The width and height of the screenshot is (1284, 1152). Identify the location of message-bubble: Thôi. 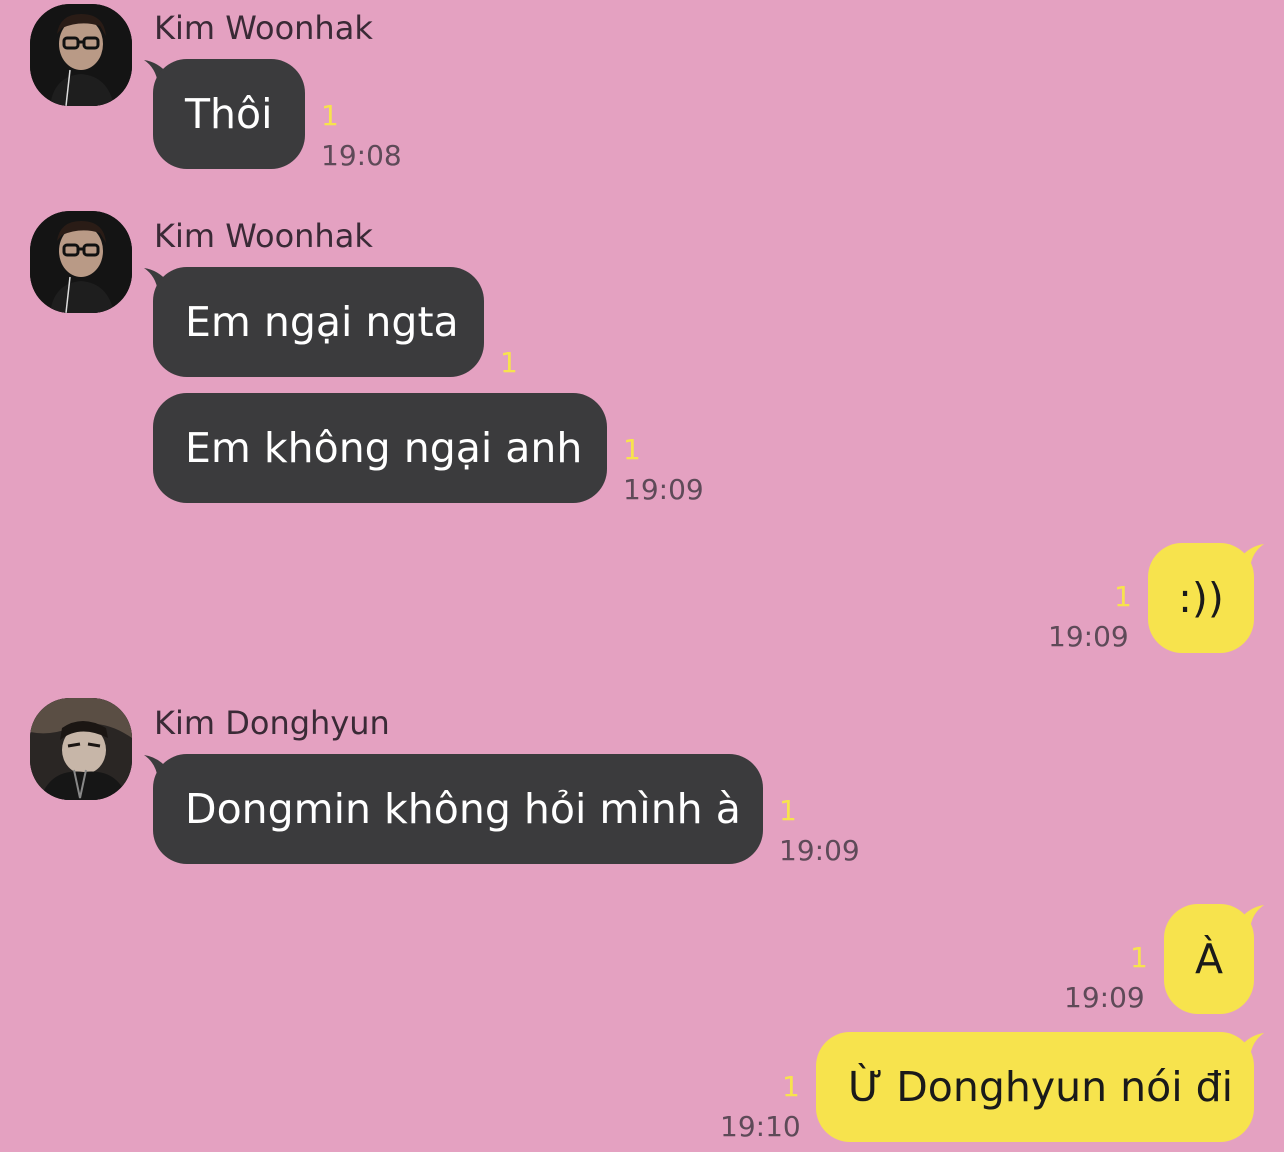
(229, 114).